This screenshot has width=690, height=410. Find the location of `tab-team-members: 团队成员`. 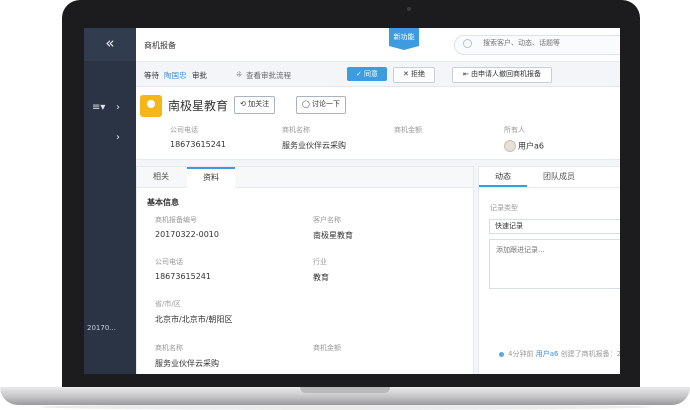

tab-team-members: 团队成员 is located at coordinates (559, 177).